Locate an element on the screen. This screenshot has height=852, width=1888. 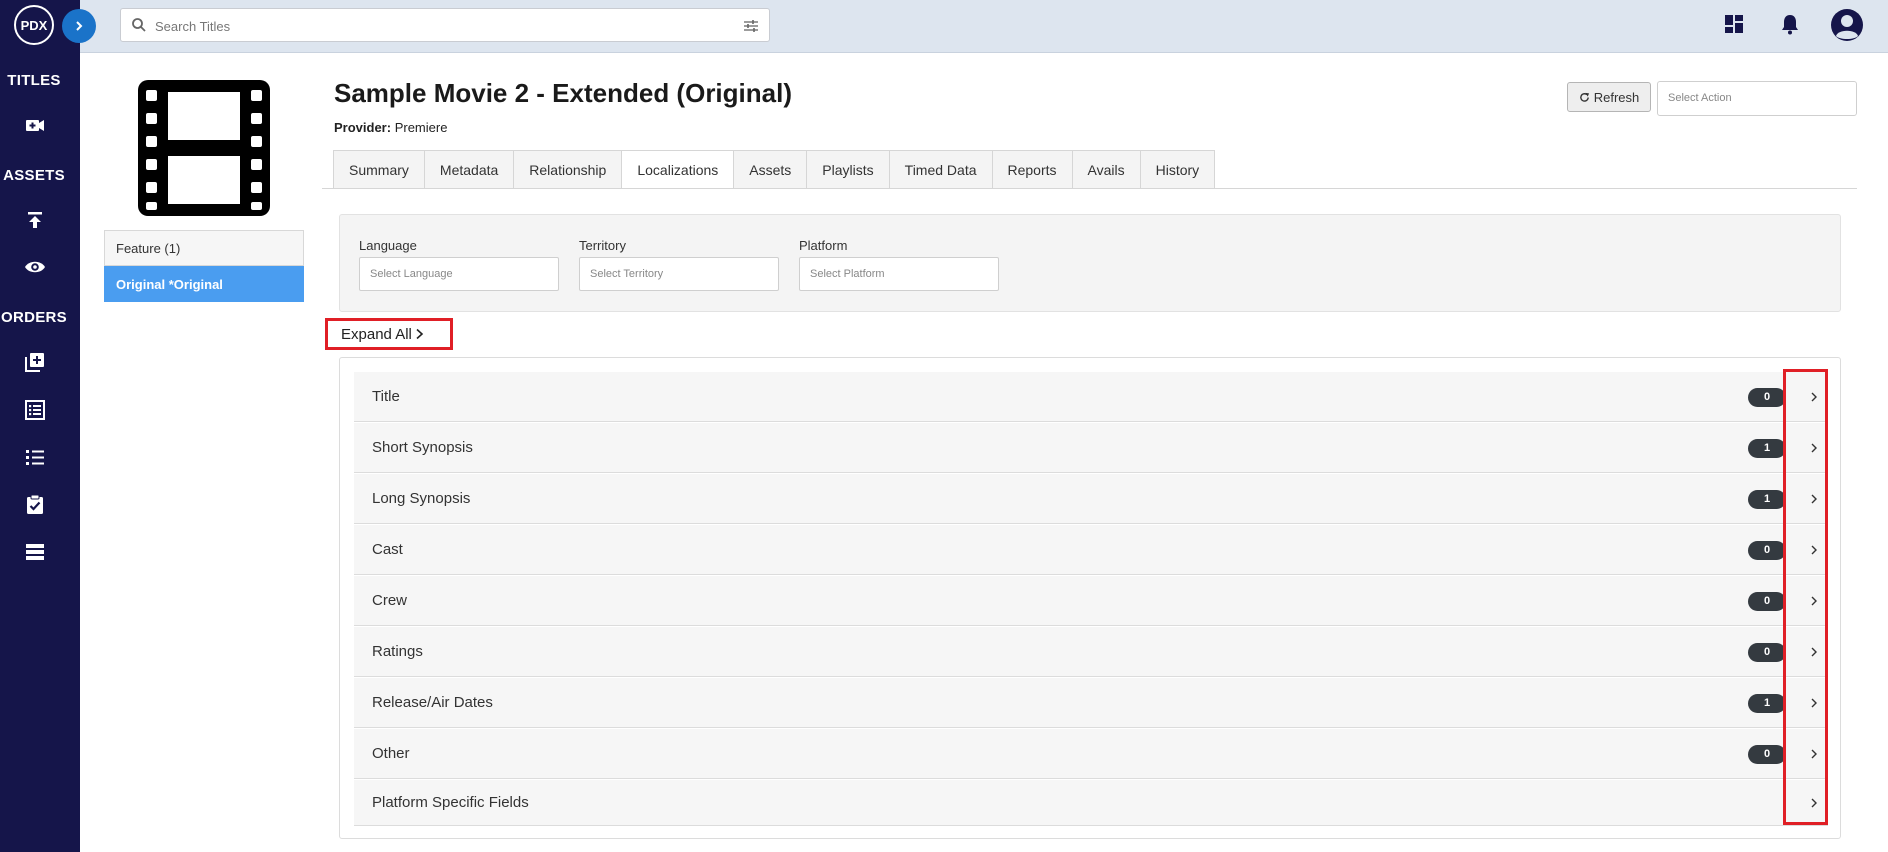
sidebar-section-orders: ORDERS is located at coordinates (34, 317).